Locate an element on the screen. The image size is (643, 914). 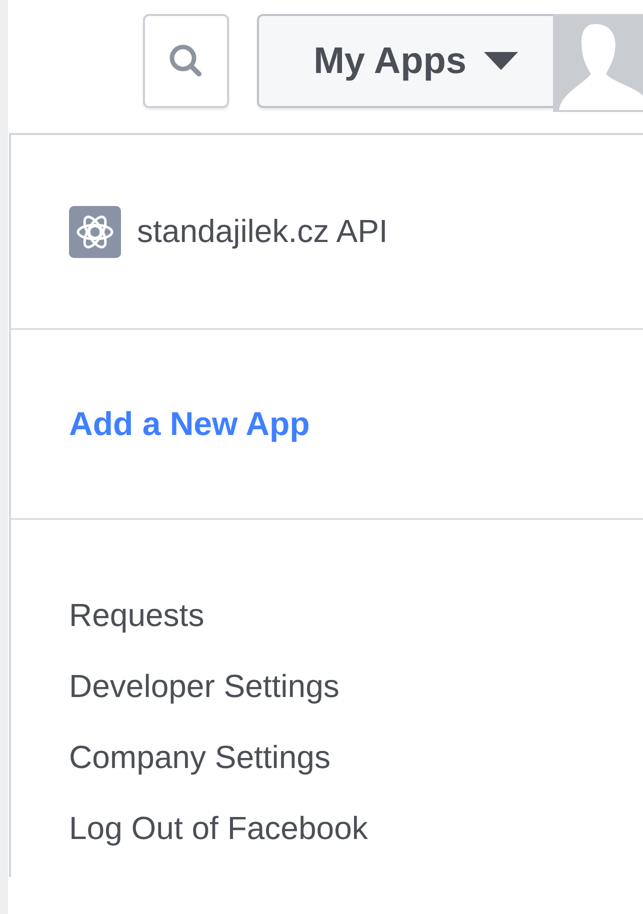
menu-item: Requests is located at coordinates (136, 628).